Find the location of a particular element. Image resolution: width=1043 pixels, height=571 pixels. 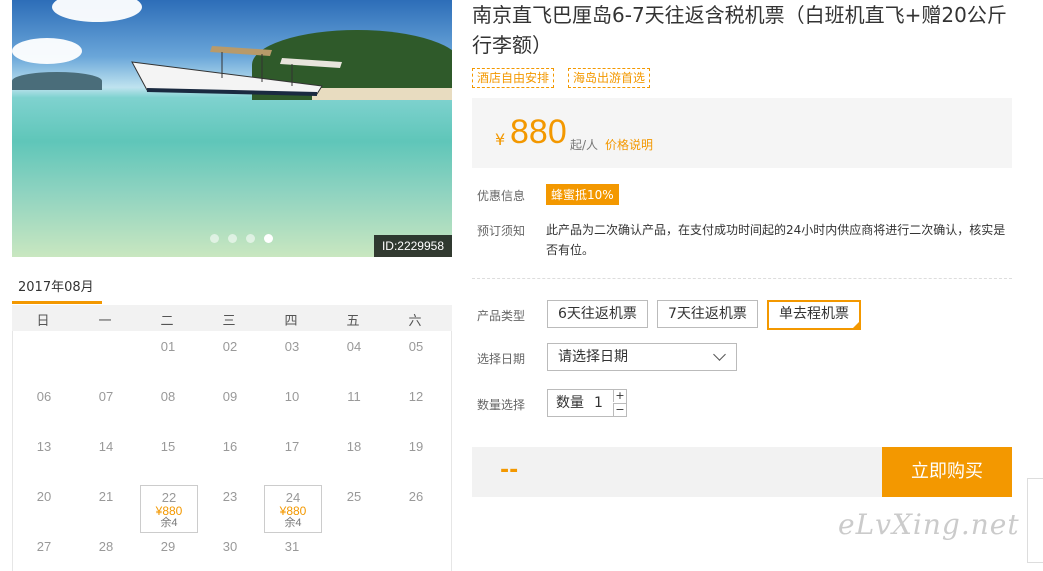

calendar-day: 03 is located at coordinates (292, 346).